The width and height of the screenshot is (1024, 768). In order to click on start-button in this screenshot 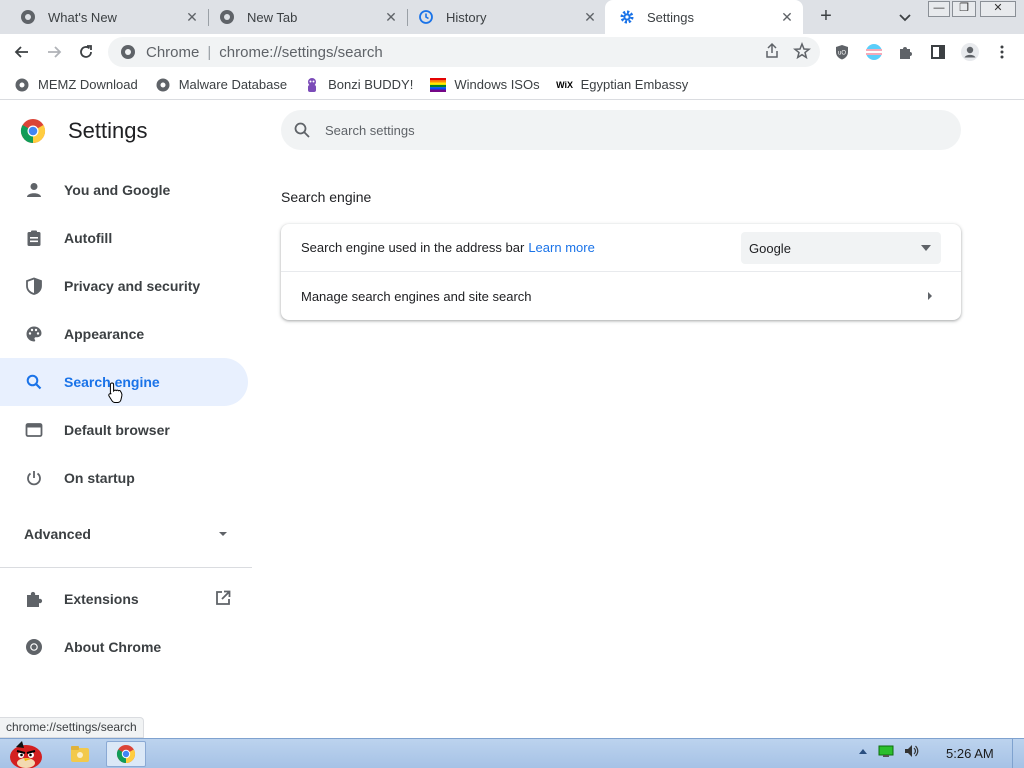, I will do `click(26, 754)`.